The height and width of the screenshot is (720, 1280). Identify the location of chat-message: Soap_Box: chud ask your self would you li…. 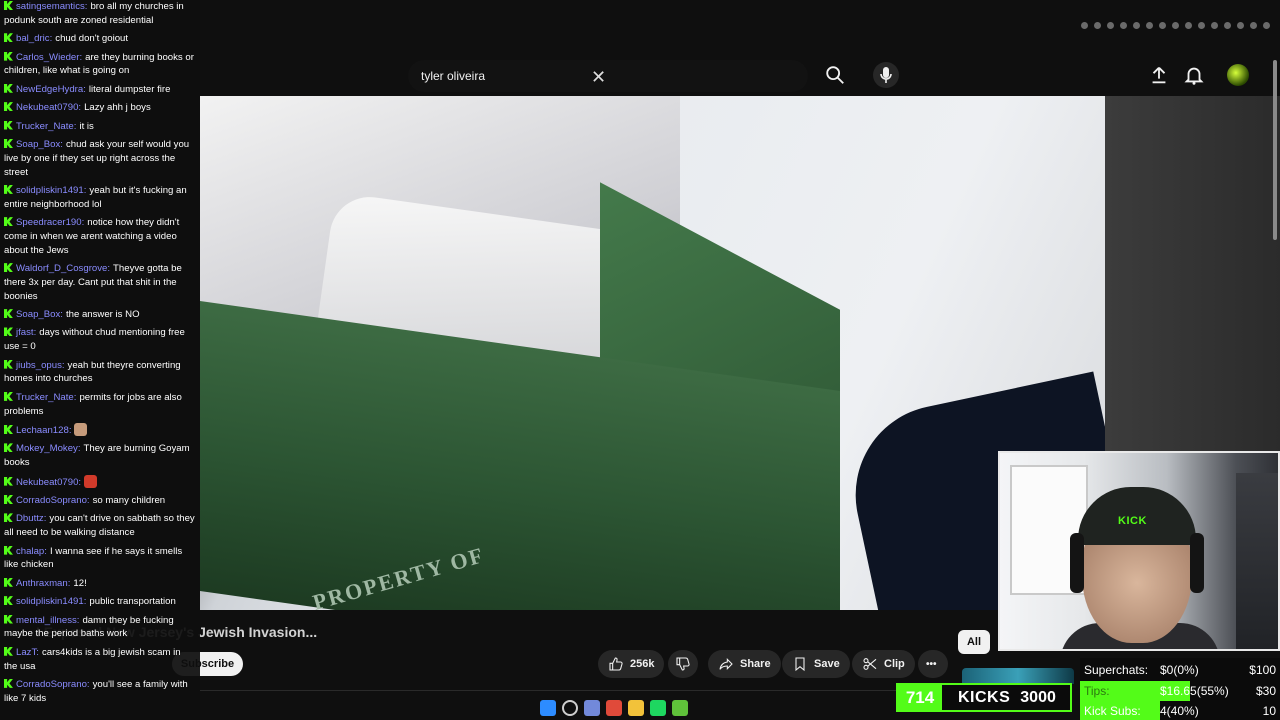
(100, 158).